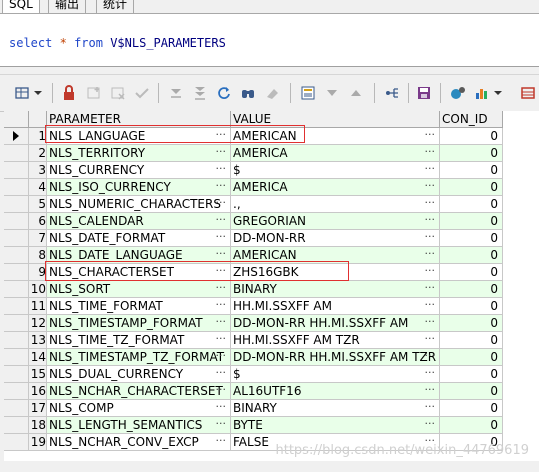 This screenshot has width=539, height=472. What do you see at coordinates (272, 93) in the screenshot?
I see `clear-icon` at bounding box center [272, 93].